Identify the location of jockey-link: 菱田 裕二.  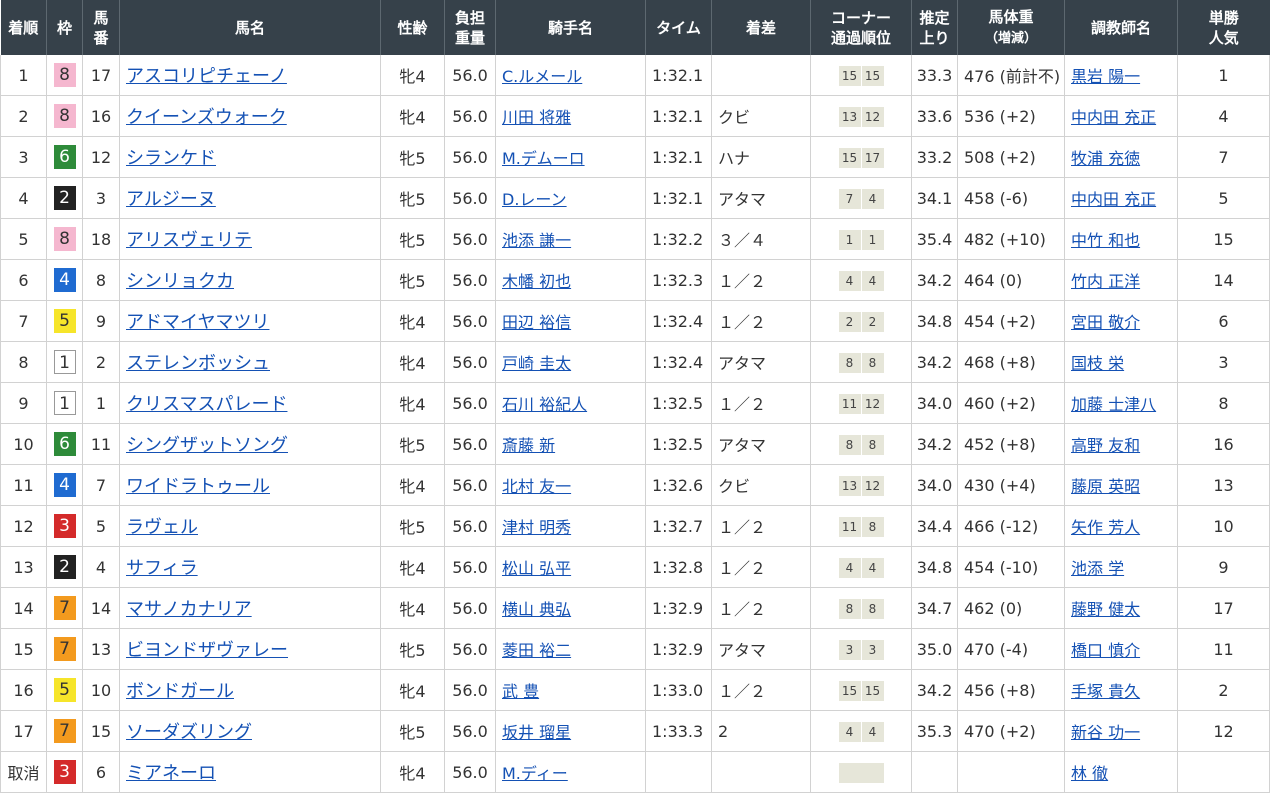
(536, 650).